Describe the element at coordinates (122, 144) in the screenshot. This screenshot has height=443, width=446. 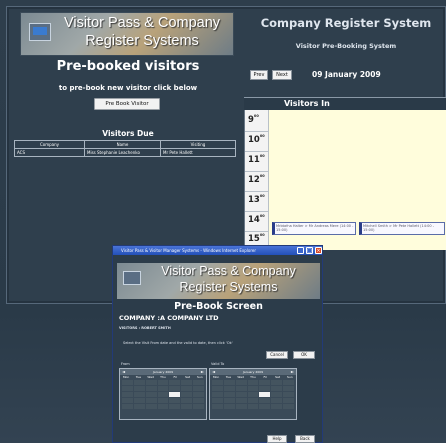
I see `column-header: Name` at that location.